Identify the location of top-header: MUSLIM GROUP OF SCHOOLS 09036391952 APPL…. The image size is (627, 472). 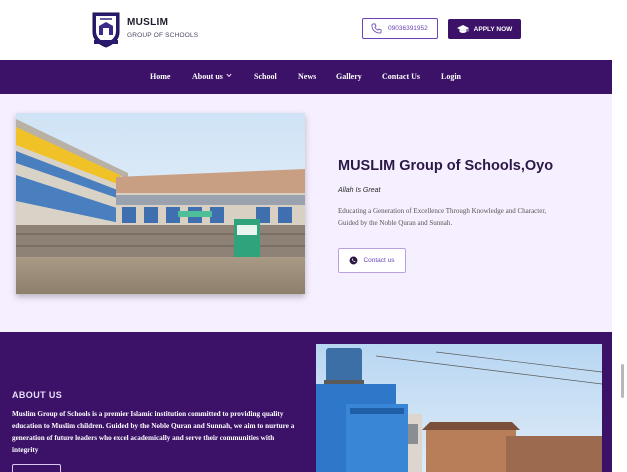
(306, 30).